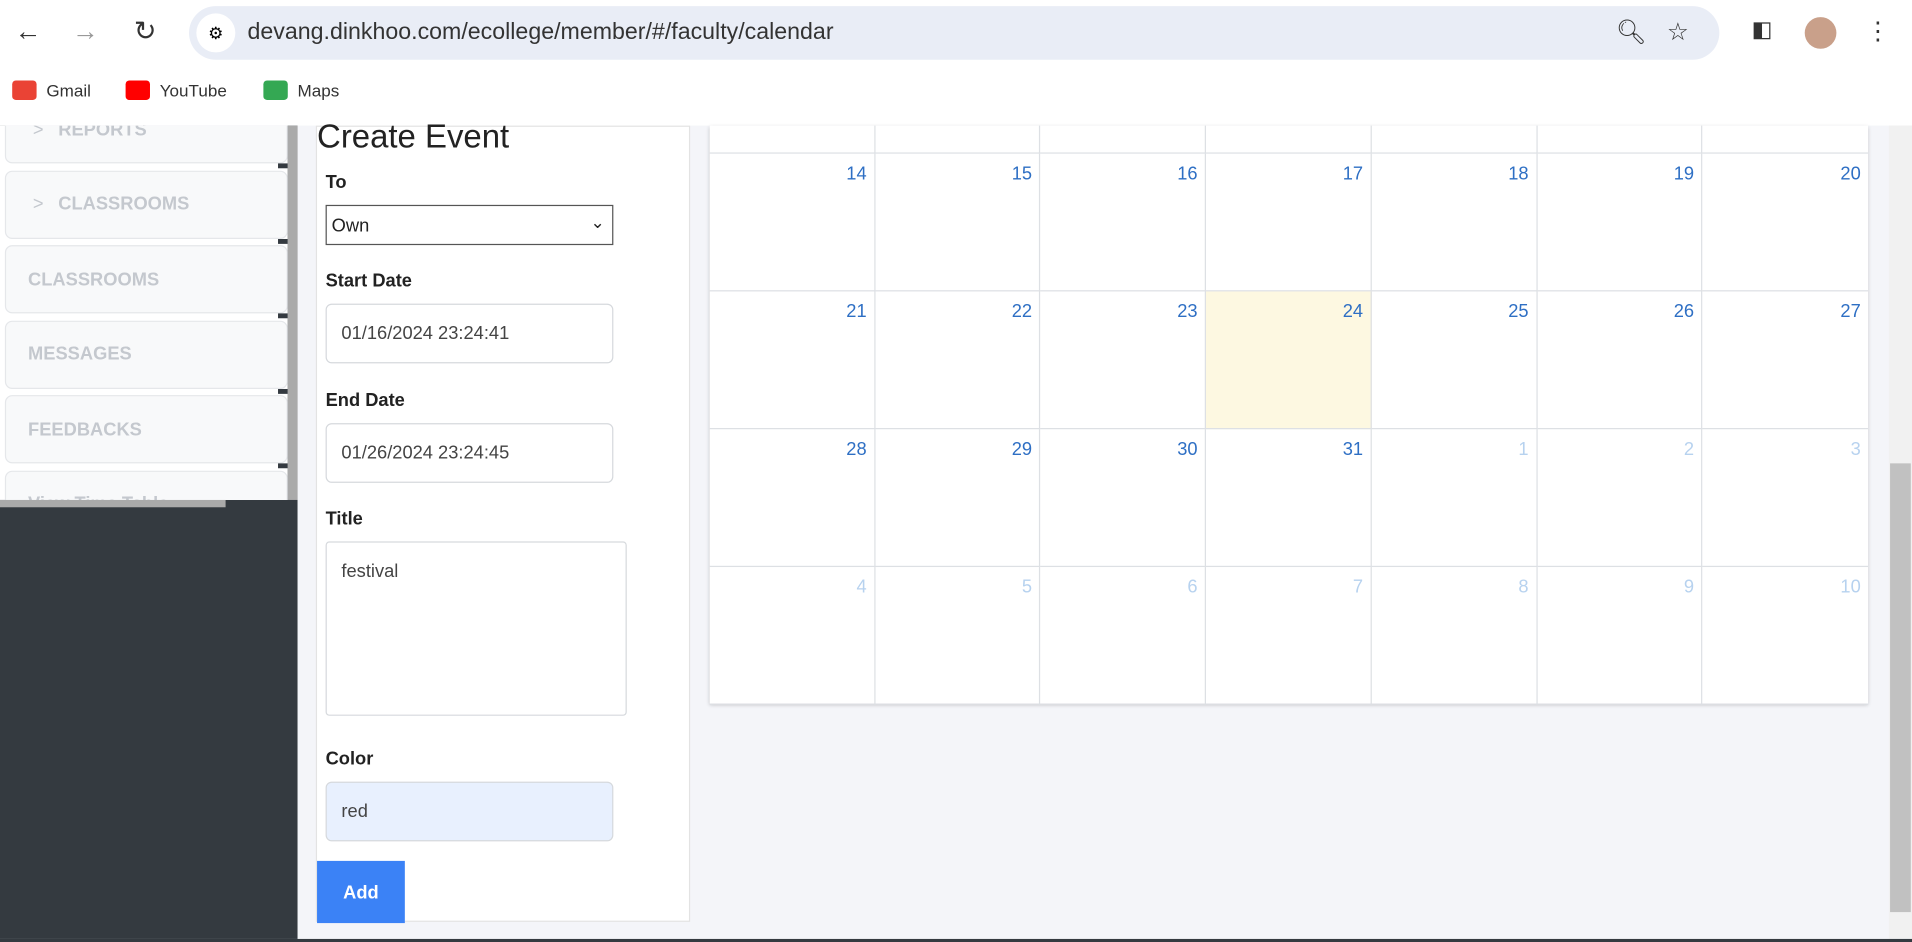 This screenshot has width=1912, height=942. Describe the element at coordinates (476, 628) in the screenshot. I see `title-textarea: festival` at that location.